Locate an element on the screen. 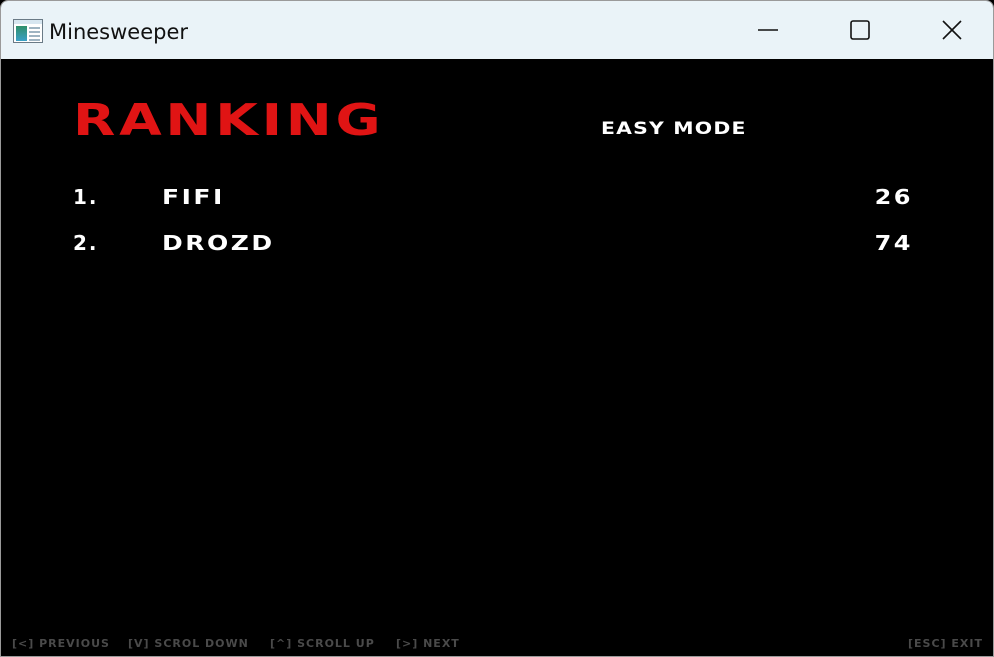 This screenshot has width=994, height=657. maximize-icon is located at coordinates (860, 30).